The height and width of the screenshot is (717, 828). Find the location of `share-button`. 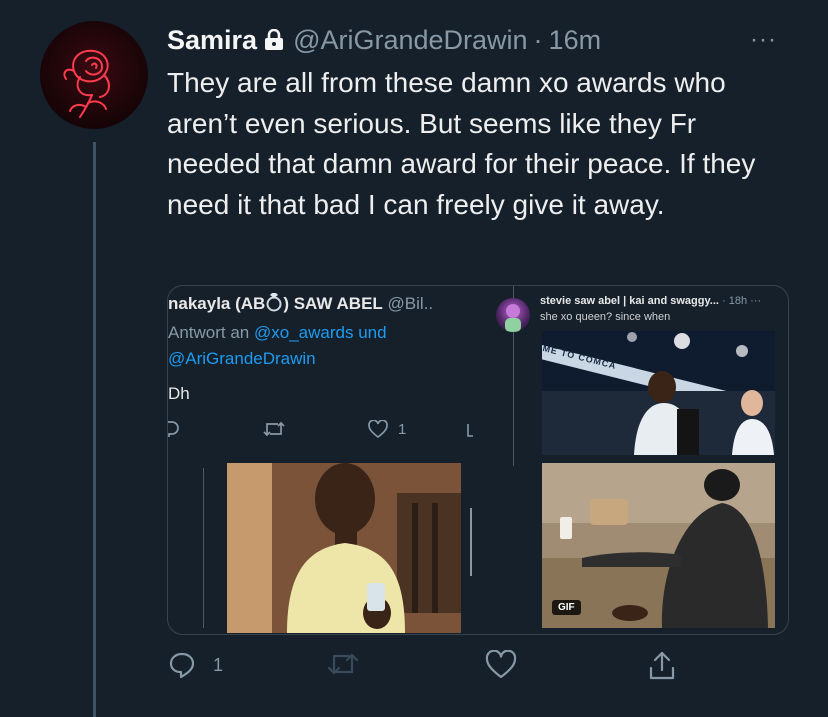

share-button is located at coordinates (662, 666).